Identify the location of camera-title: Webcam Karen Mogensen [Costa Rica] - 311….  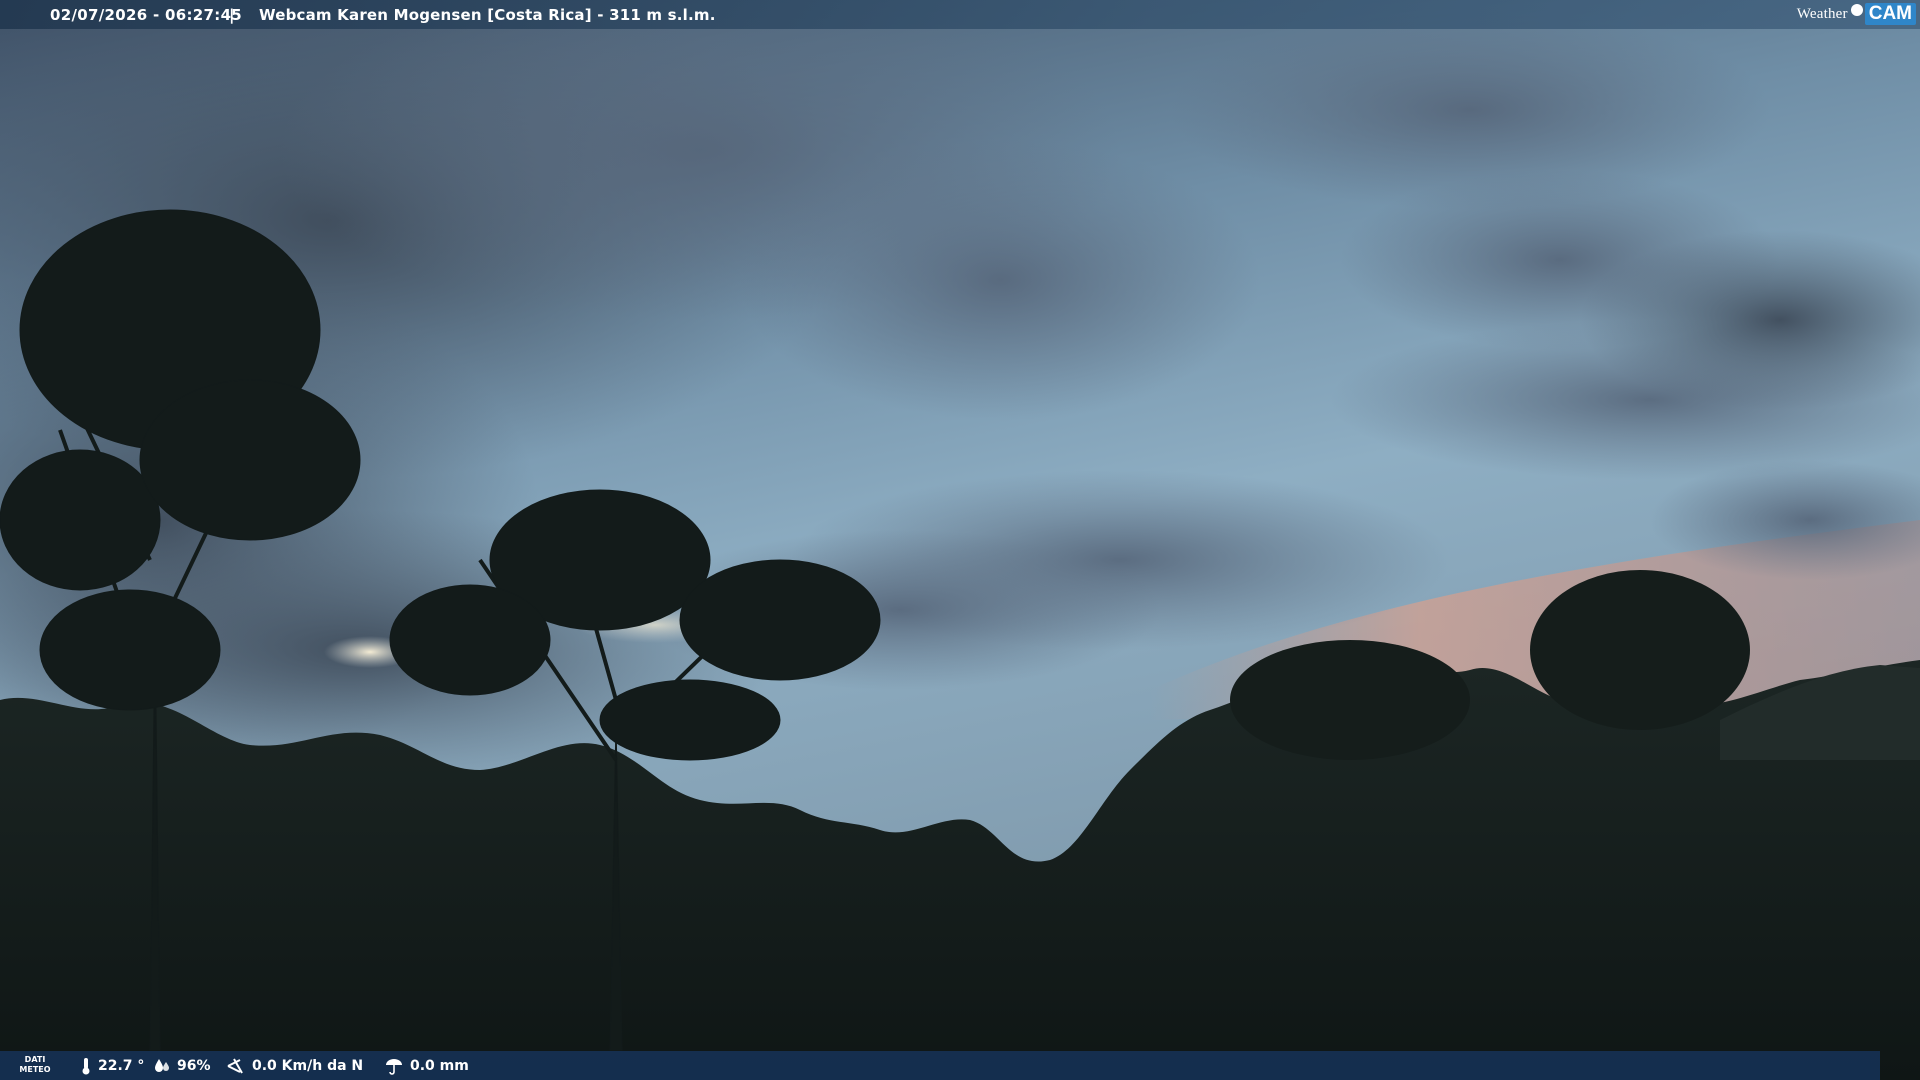
(487, 15).